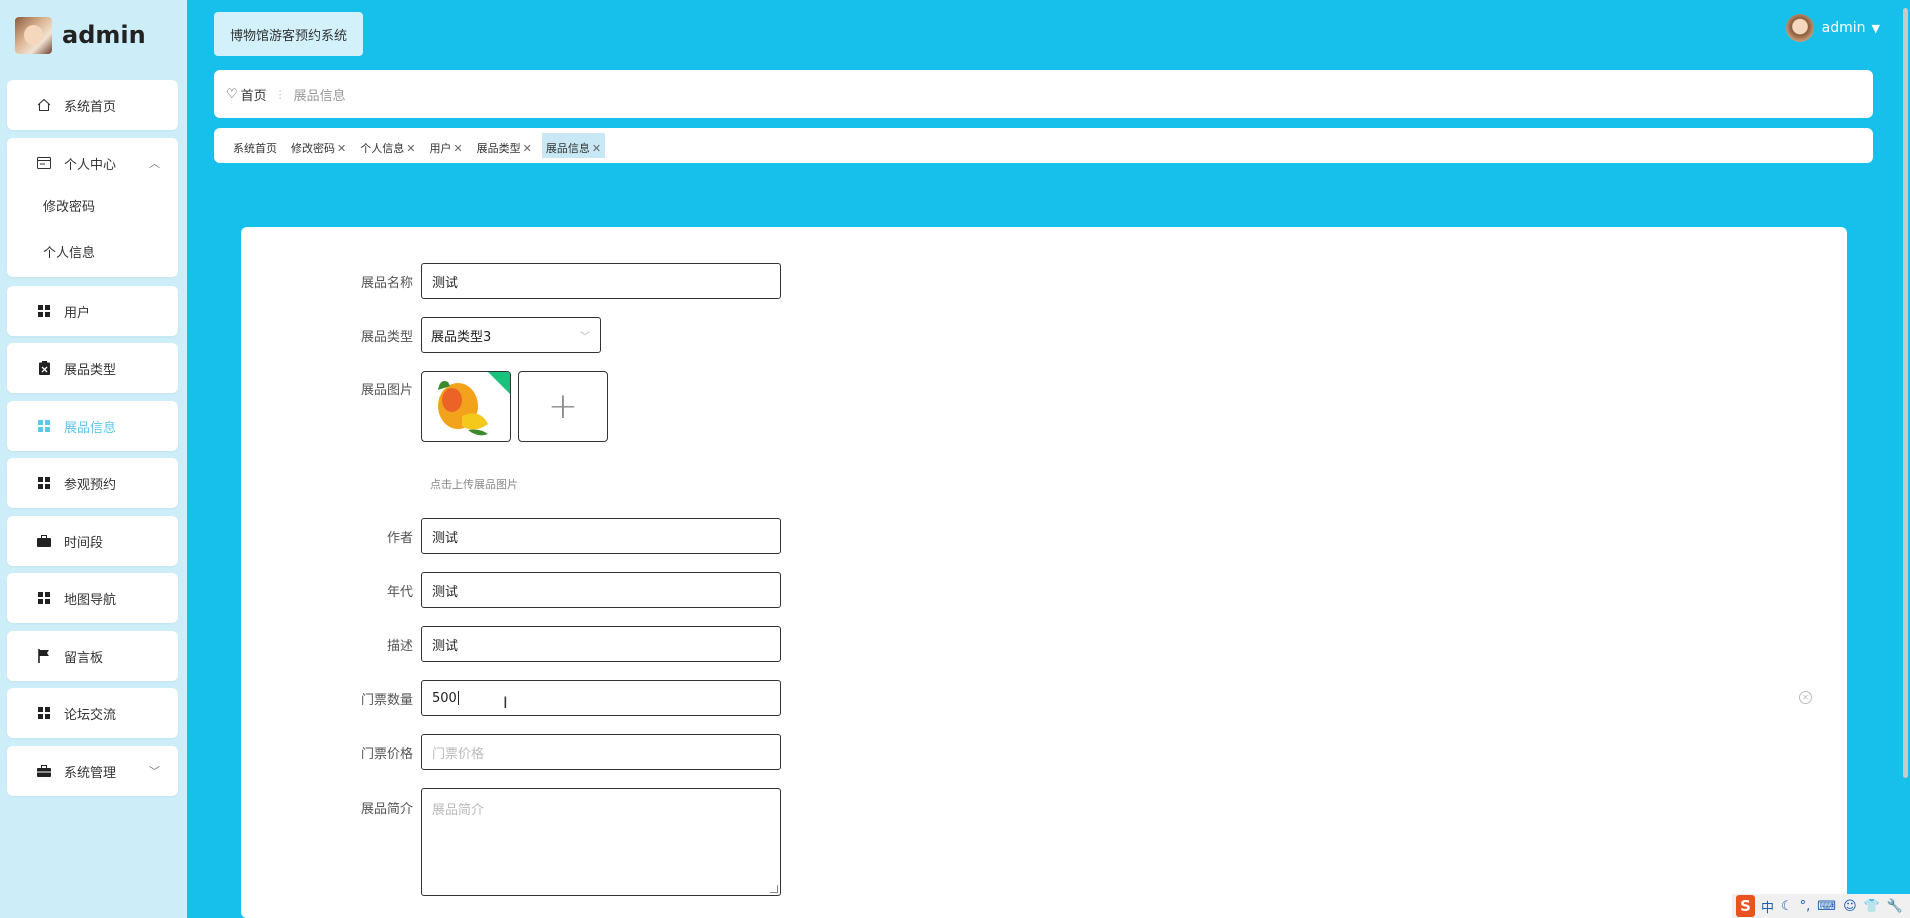  I want to click on upload-plus-button: +, so click(563, 406).